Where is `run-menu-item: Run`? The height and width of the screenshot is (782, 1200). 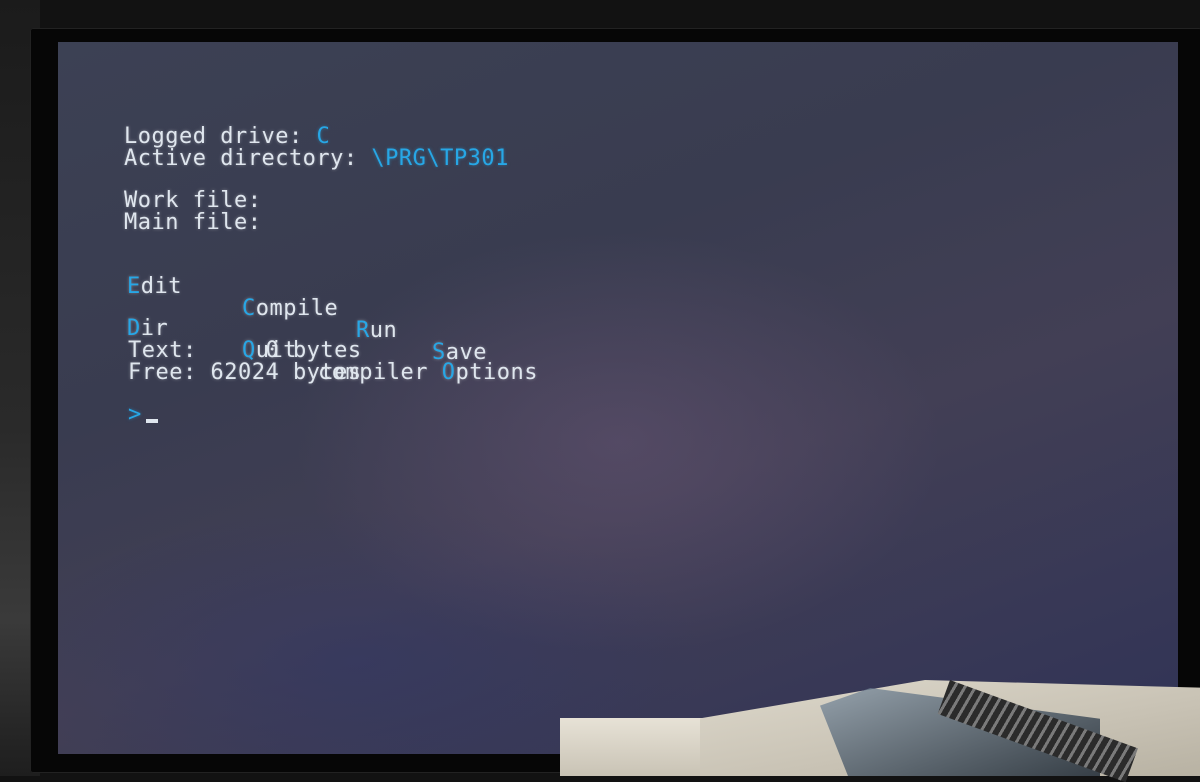
run-menu-item: Run is located at coordinates (376, 331).